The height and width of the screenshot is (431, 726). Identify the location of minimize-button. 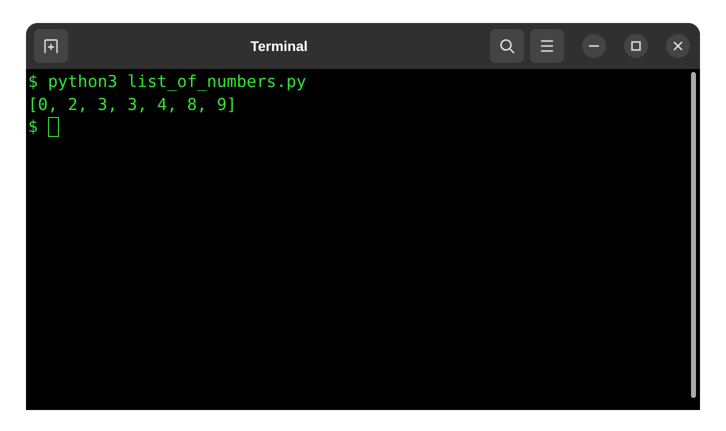
(594, 46).